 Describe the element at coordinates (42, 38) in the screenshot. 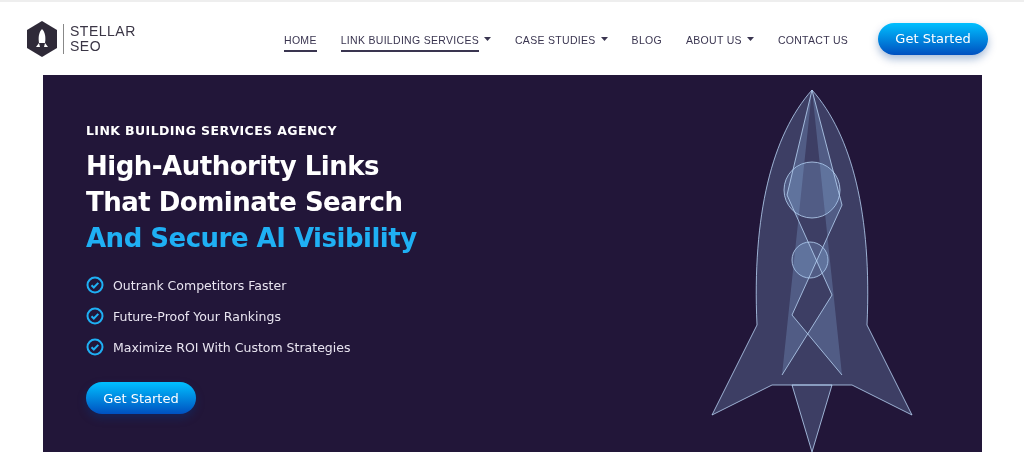

I see `logo-icon` at that location.